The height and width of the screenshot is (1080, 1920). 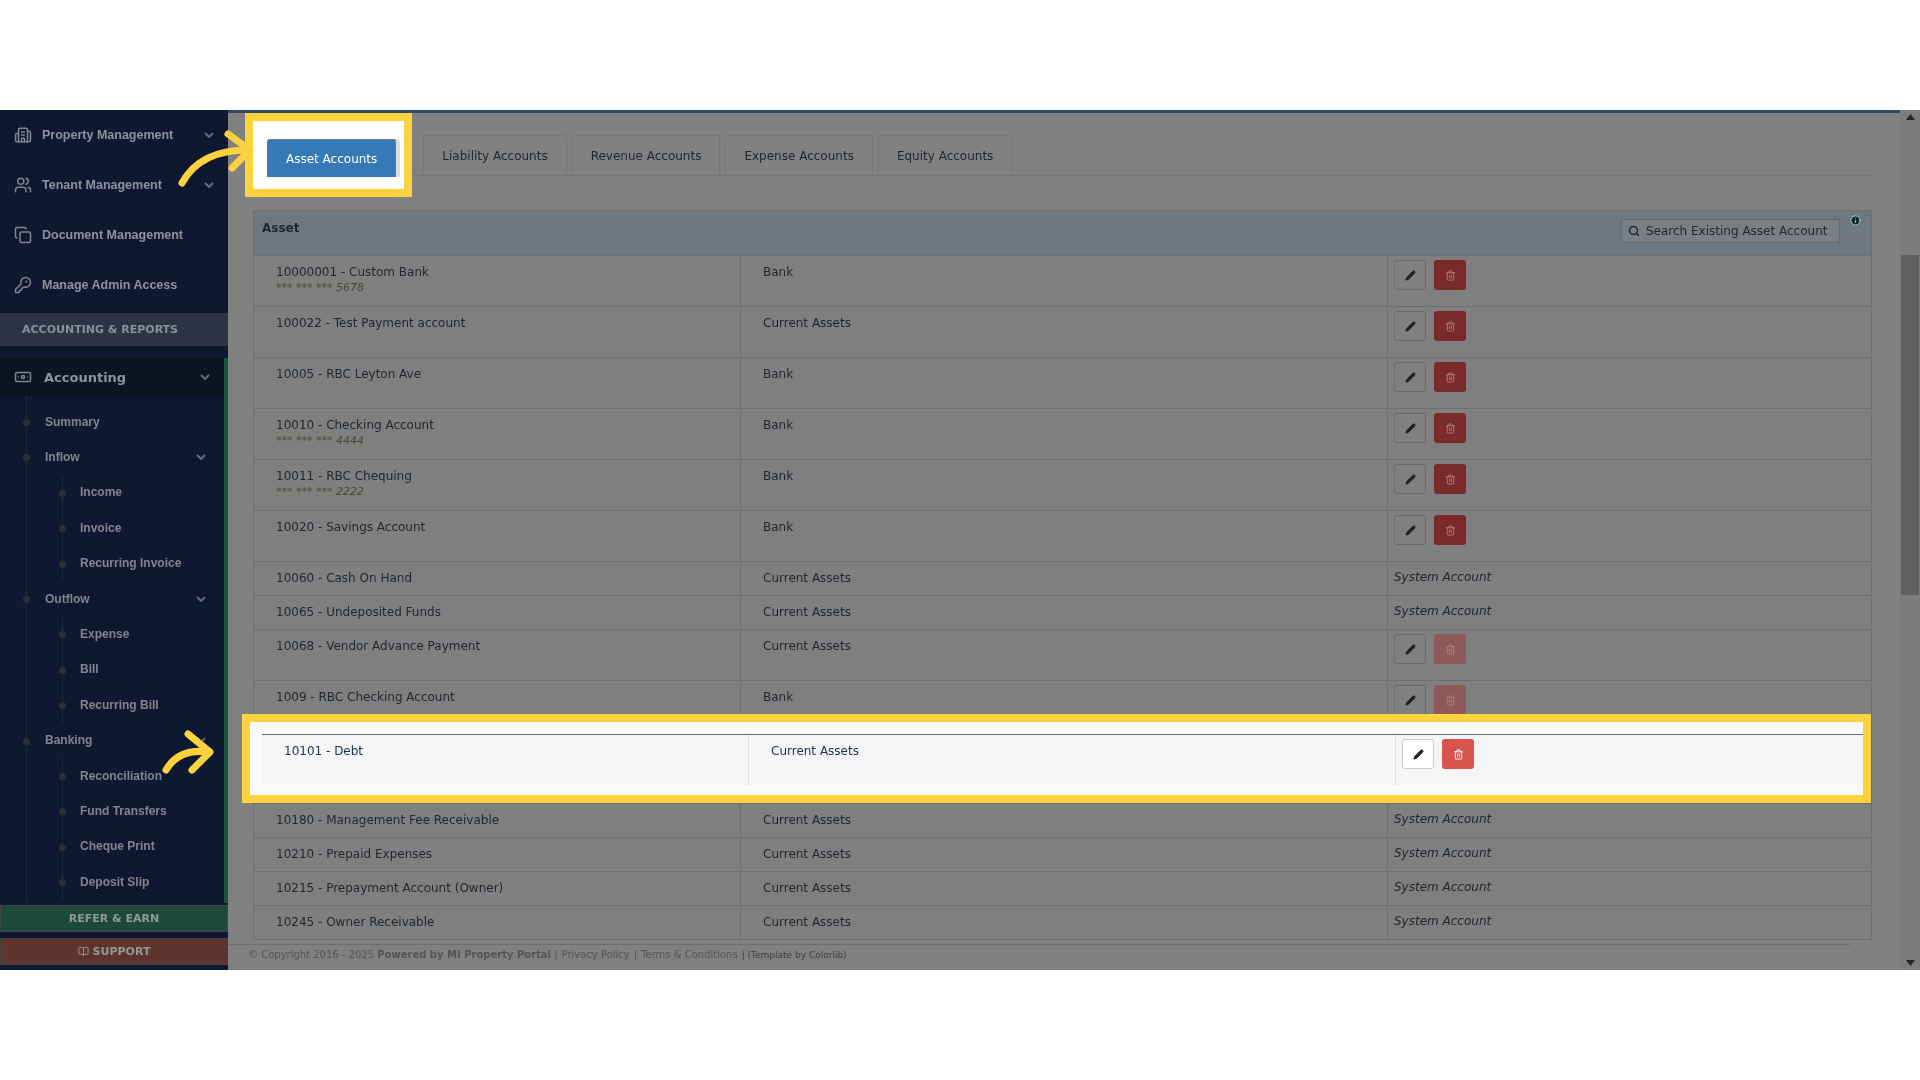 What do you see at coordinates (83, 952) in the screenshot?
I see `book-icon` at bounding box center [83, 952].